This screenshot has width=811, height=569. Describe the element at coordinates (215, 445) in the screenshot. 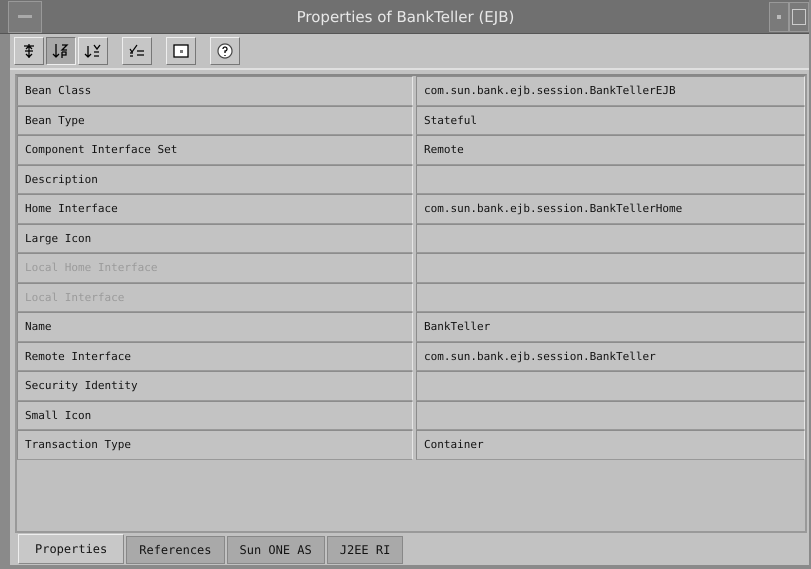

I see `property-name: Transaction Type` at that location.